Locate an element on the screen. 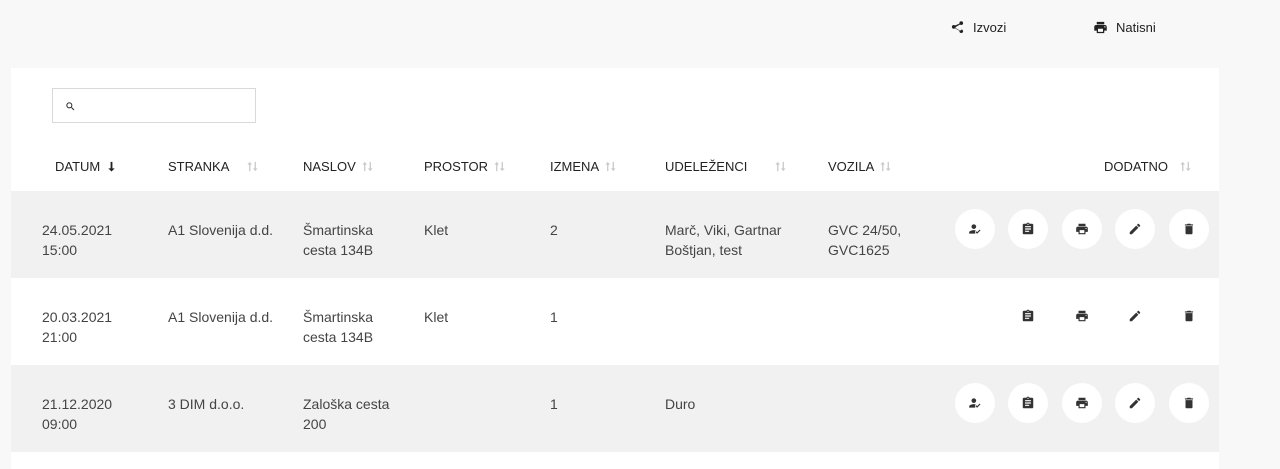 The image size is (1280, 469). shift-text: 2 is located at coordinates (554, 230).